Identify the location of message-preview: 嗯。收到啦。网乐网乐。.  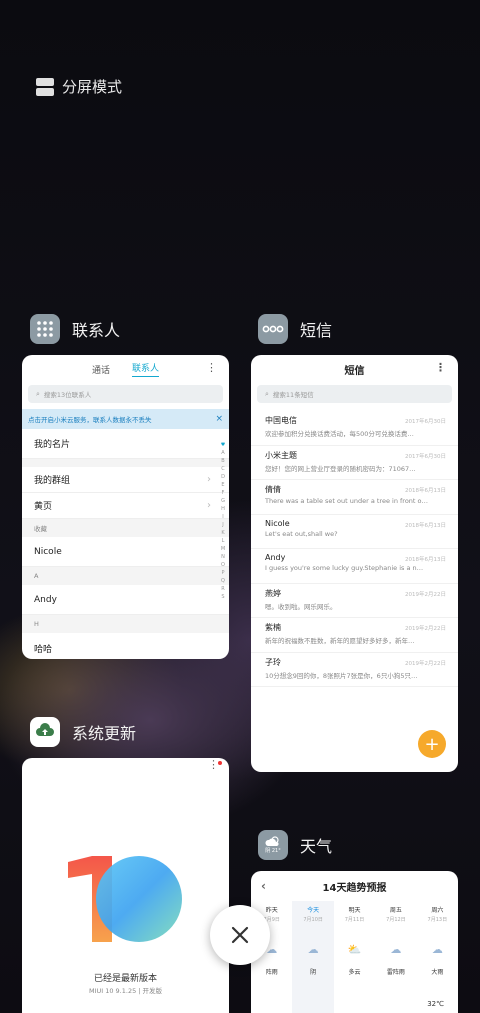
(301, 606).